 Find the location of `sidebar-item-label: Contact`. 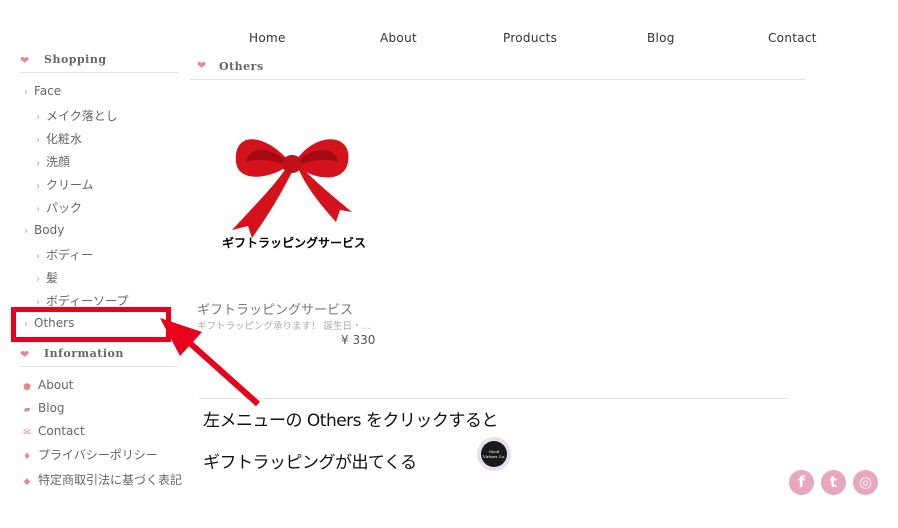

sidebar-item-label: Contact is located at coordinates (61, 431).